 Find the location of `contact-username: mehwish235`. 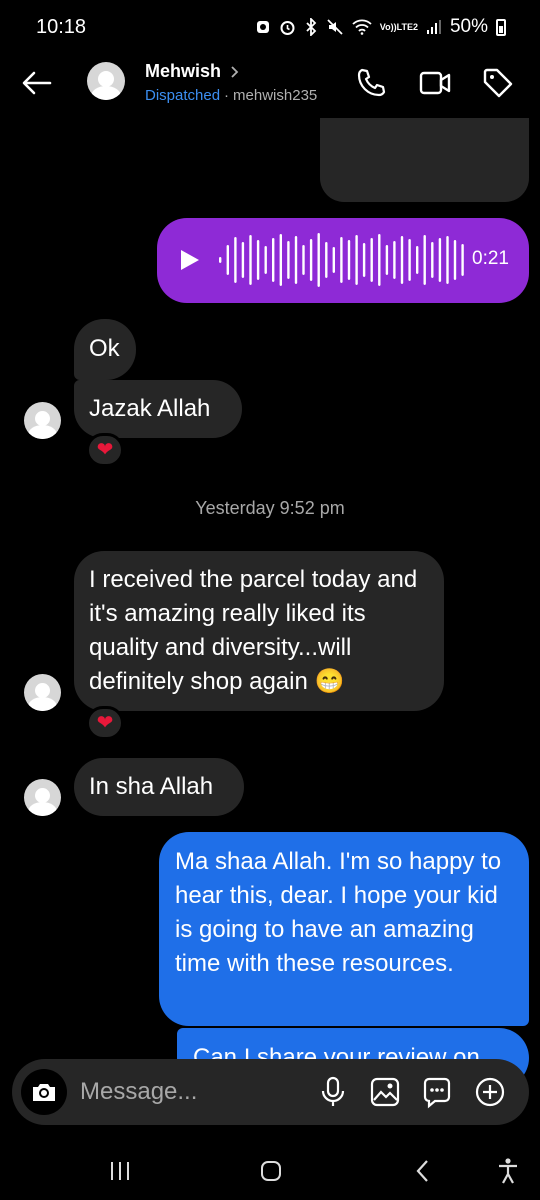

contact-username: mehwish235 is located at coordinates (275, 95).